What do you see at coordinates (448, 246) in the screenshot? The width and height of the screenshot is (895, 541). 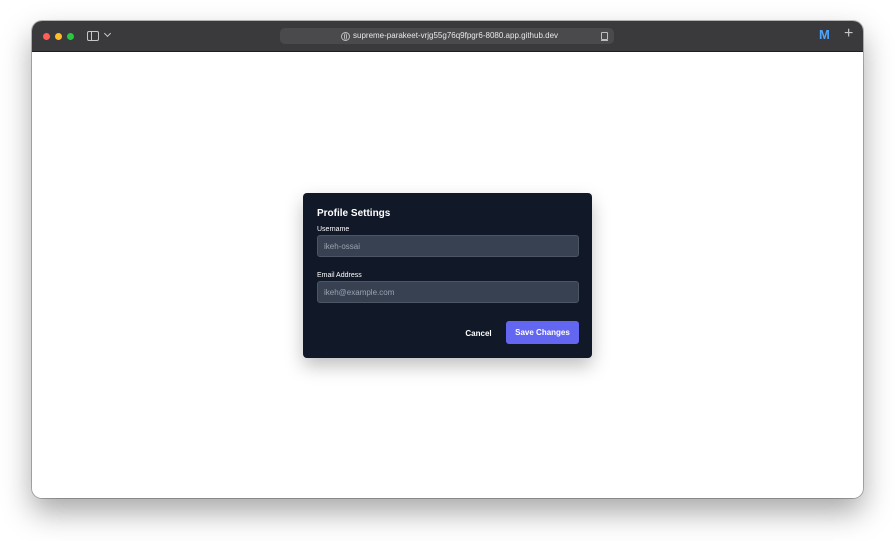 I see `username-input` at bounding box center [448, 246].